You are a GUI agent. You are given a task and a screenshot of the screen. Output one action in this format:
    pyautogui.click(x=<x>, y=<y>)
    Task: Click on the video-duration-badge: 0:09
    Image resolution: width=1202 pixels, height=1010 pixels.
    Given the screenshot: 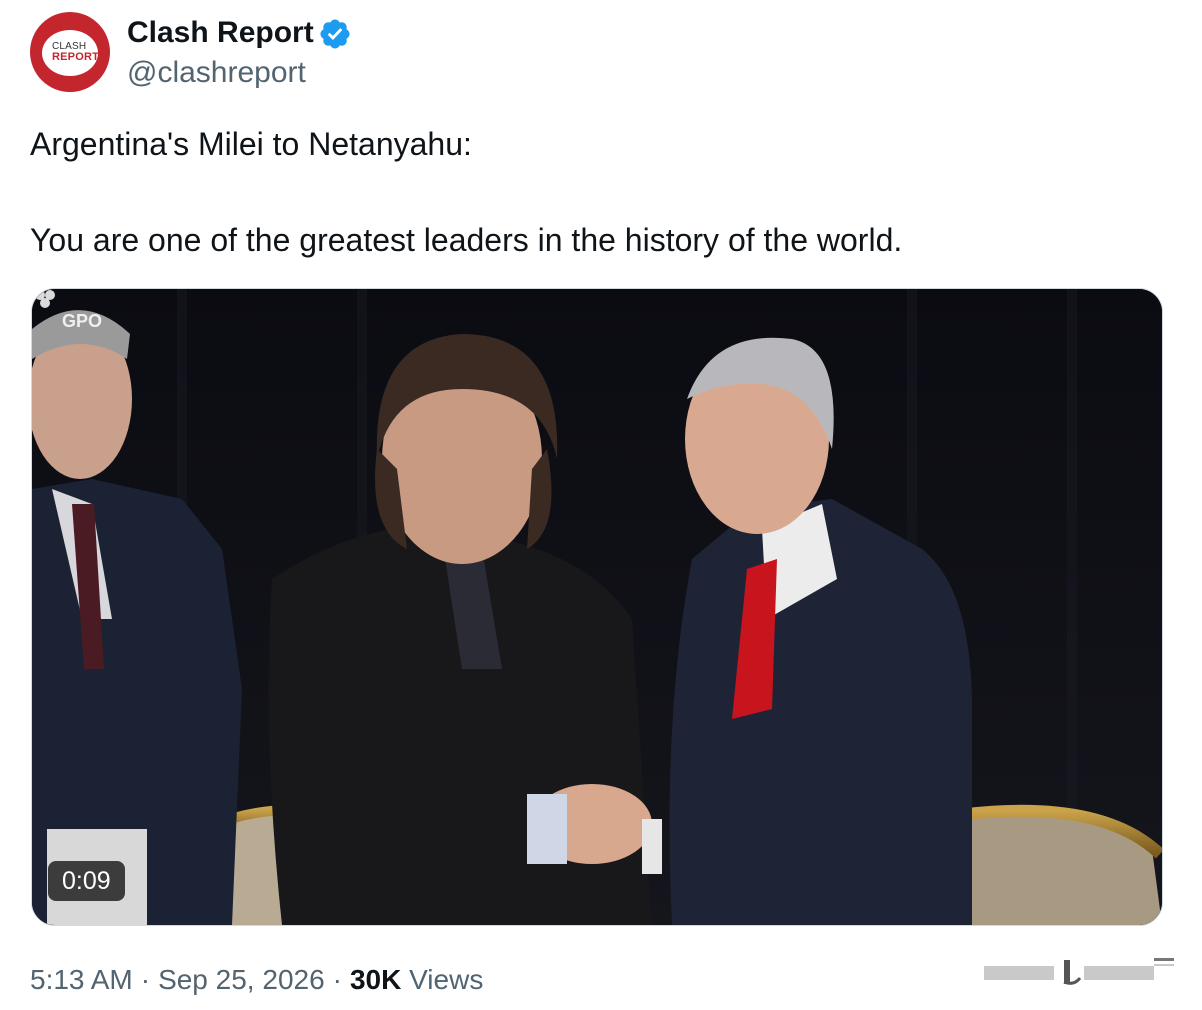 What is the action you would take?
    pyautogui.click(x=86, y=881)
    